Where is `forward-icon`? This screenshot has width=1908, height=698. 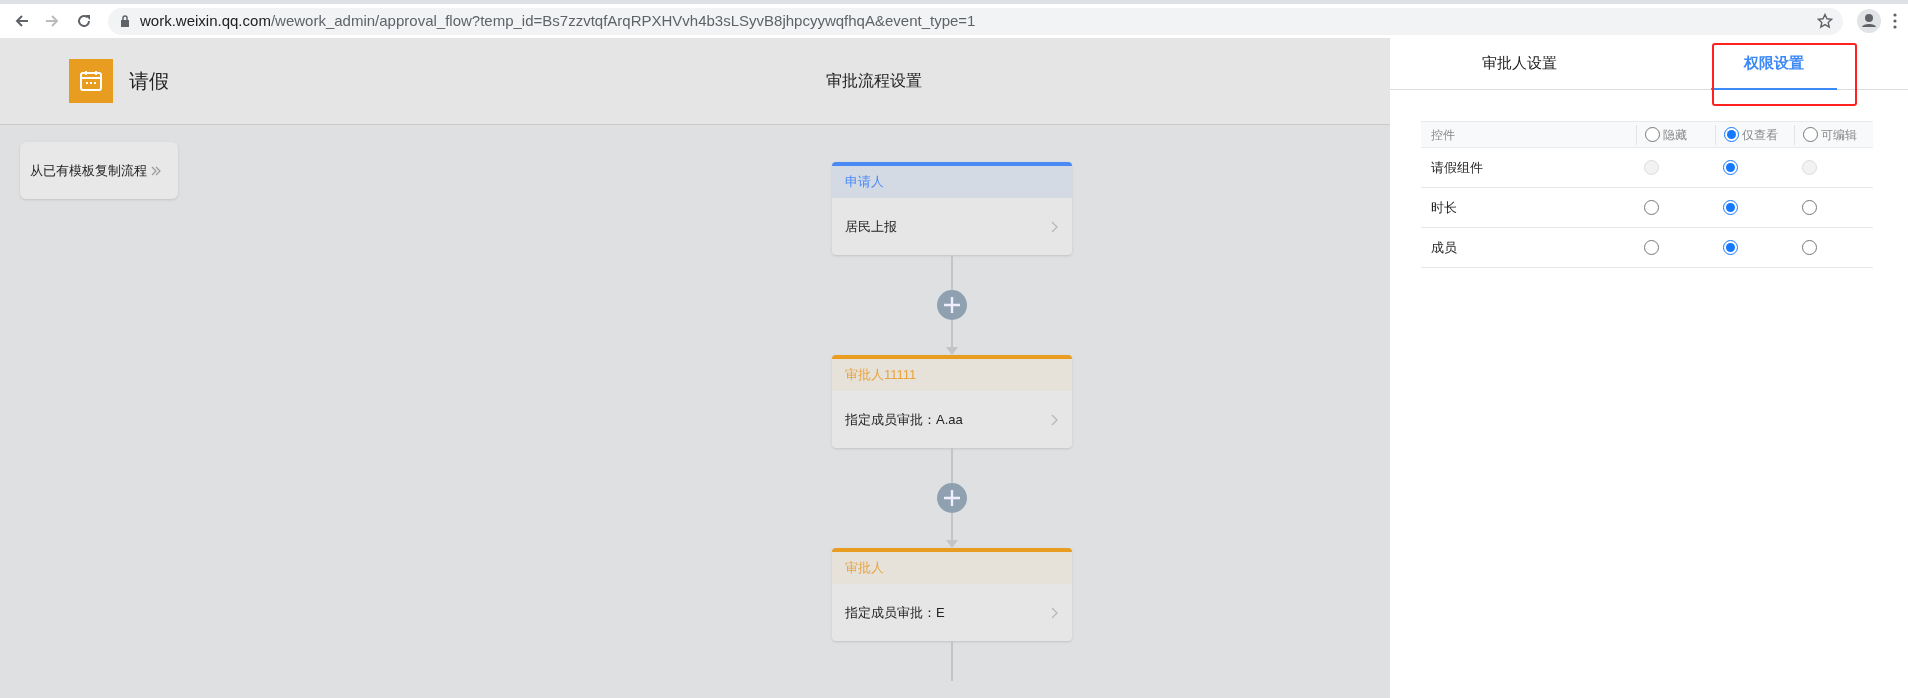
forward-icon is located at coordinates (52, 21).